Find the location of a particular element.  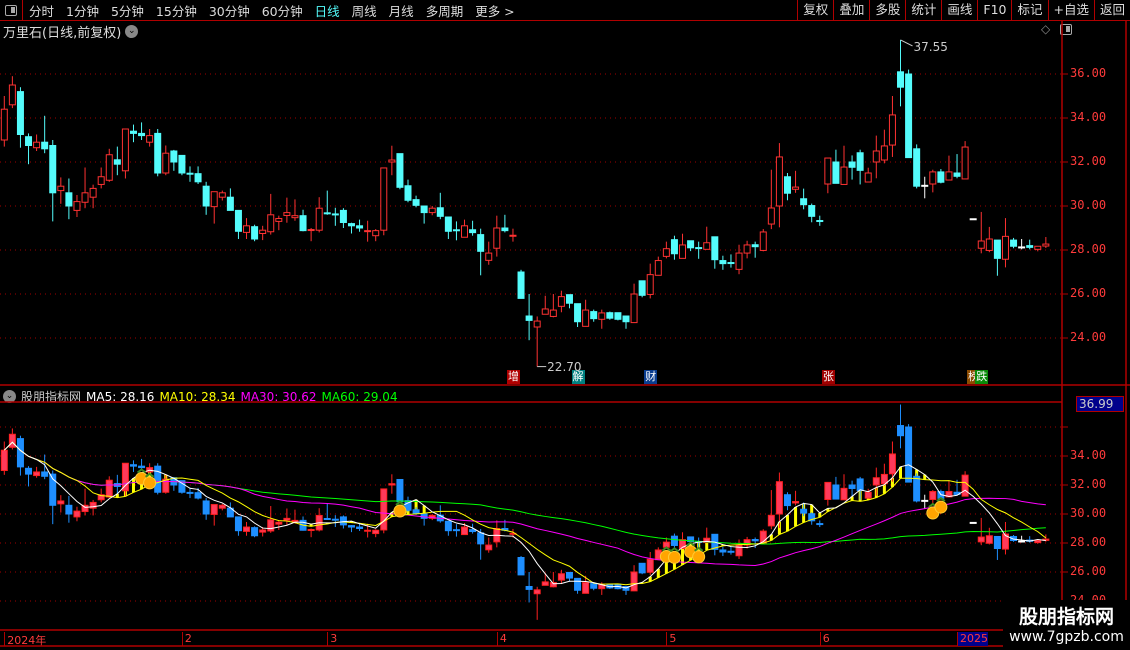

event-tag: 张 is located at coordinates (828, 377).